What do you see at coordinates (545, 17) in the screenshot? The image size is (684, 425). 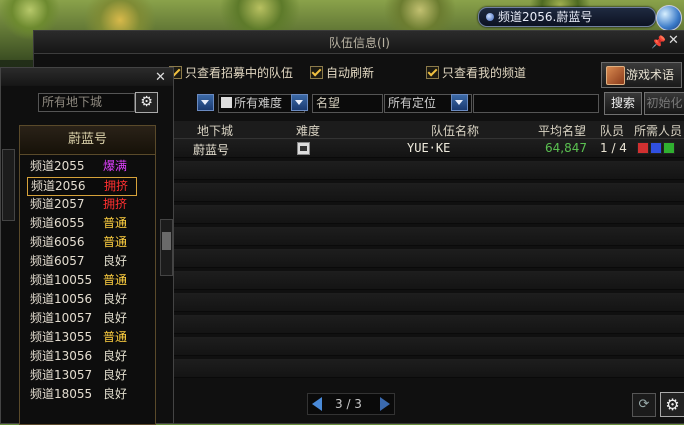 I see `channel-status-text: 频道2056.蔚蓝号` at bounding box center [545, 17].